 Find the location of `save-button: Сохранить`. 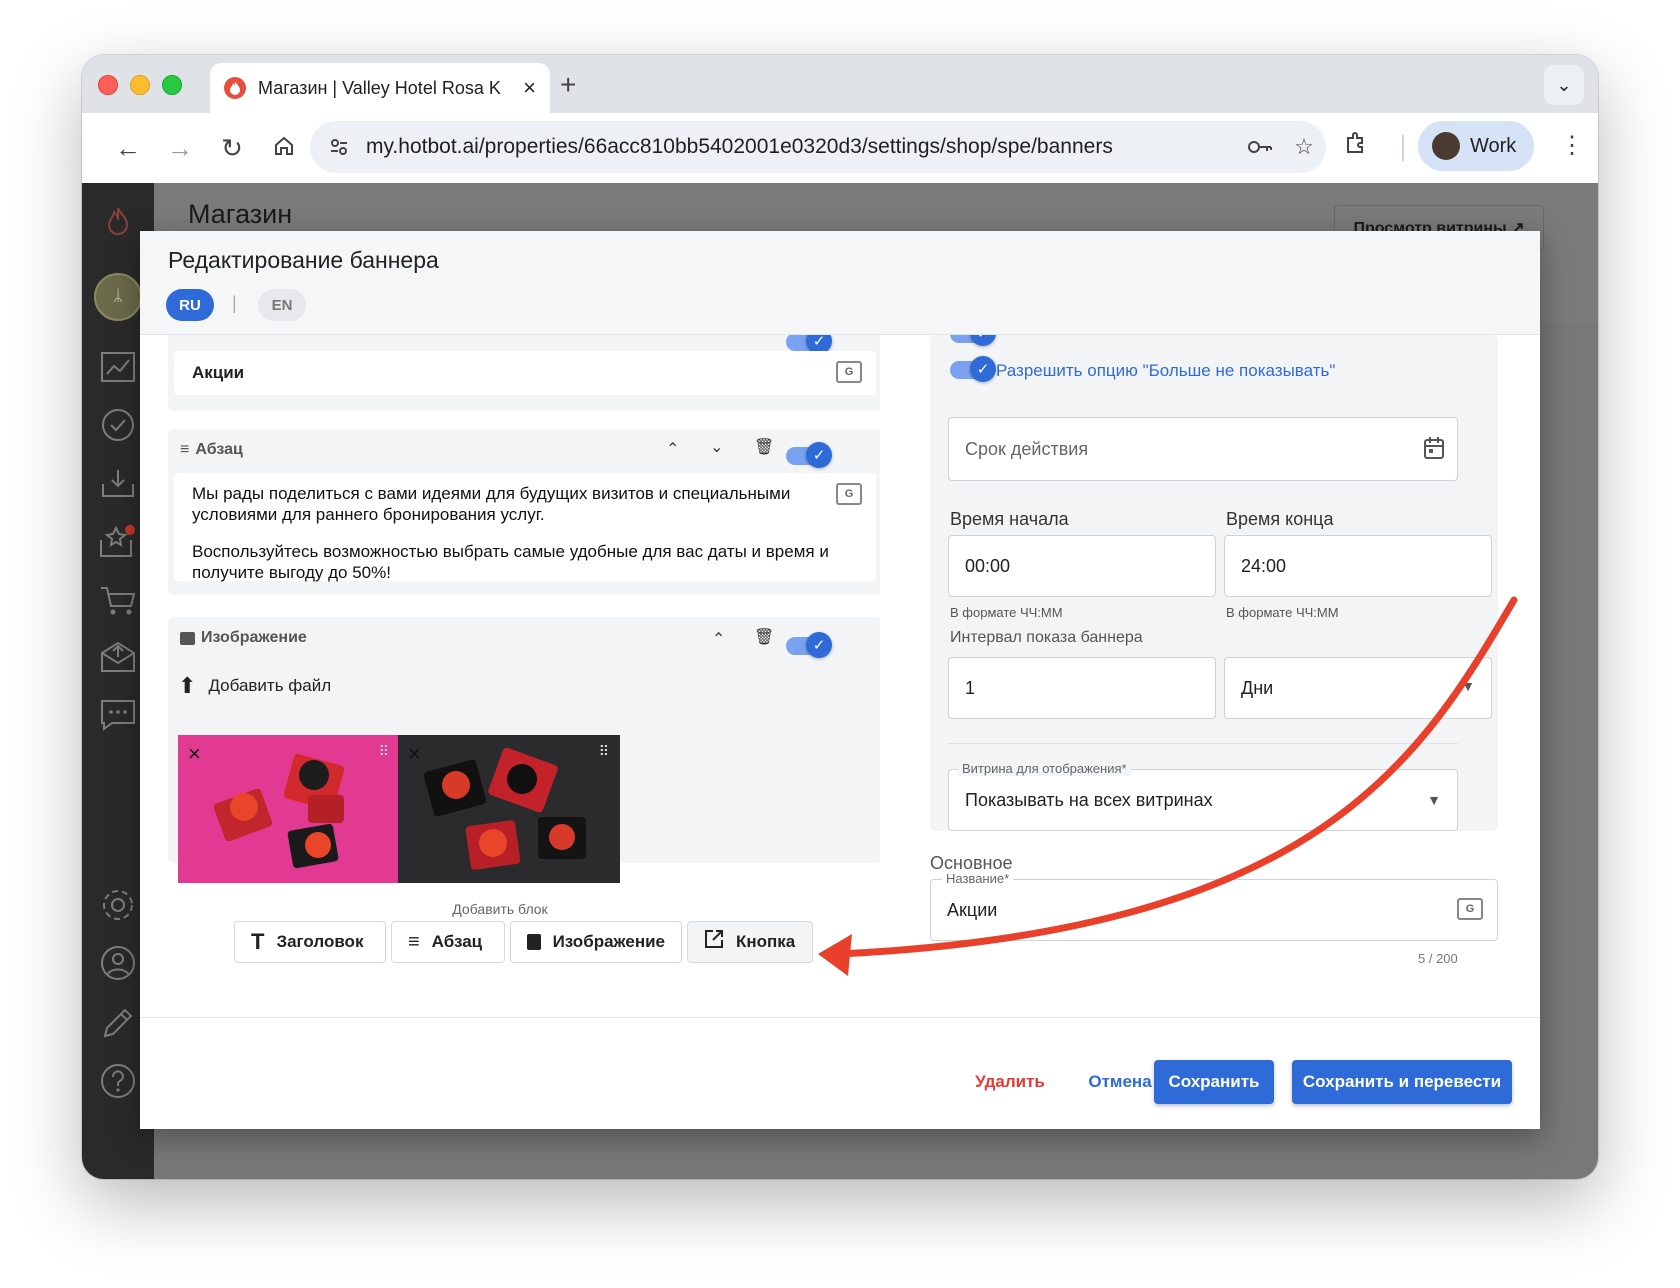

save-button: Сохранить is located at coordinates (1214, 1082).